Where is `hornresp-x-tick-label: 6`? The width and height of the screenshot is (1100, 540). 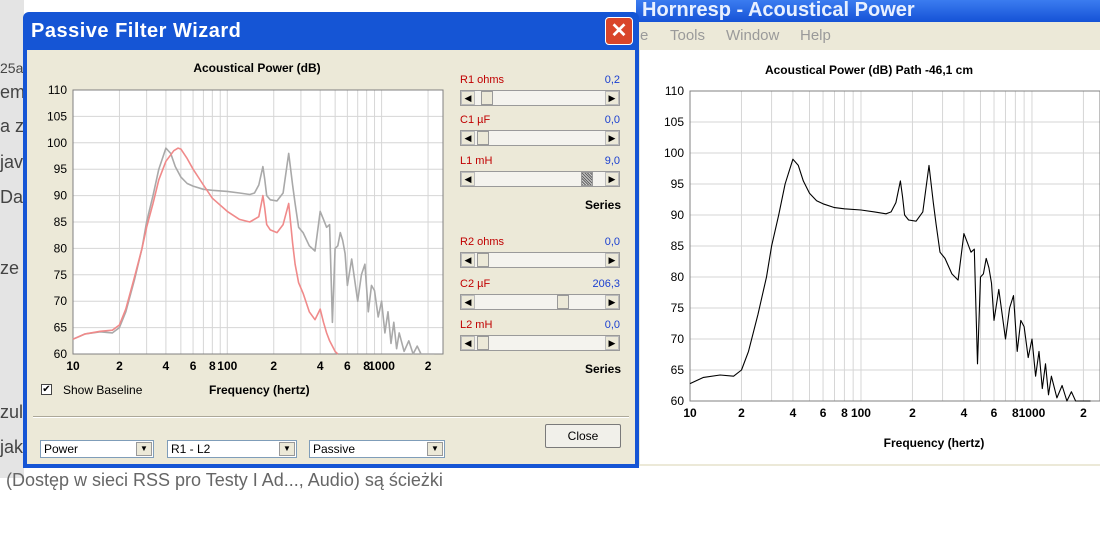
hornresp-x-tick-label: 6 is located at coordinates (823, 413).